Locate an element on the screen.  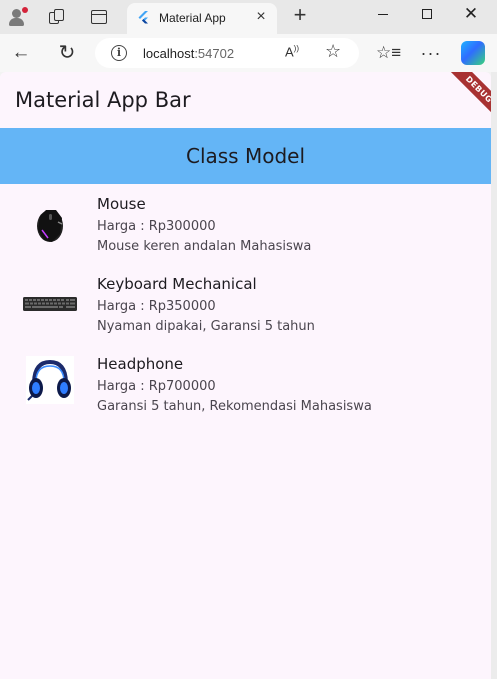
copilot-icon is located at coordinates (473, 53).